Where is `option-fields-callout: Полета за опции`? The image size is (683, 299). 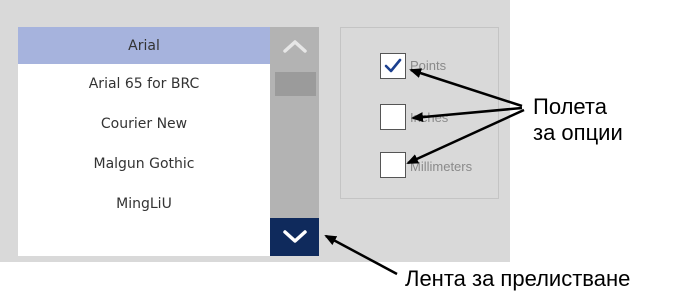
option-fields-callout: Полета за опции is located at coordinates (578, 120).